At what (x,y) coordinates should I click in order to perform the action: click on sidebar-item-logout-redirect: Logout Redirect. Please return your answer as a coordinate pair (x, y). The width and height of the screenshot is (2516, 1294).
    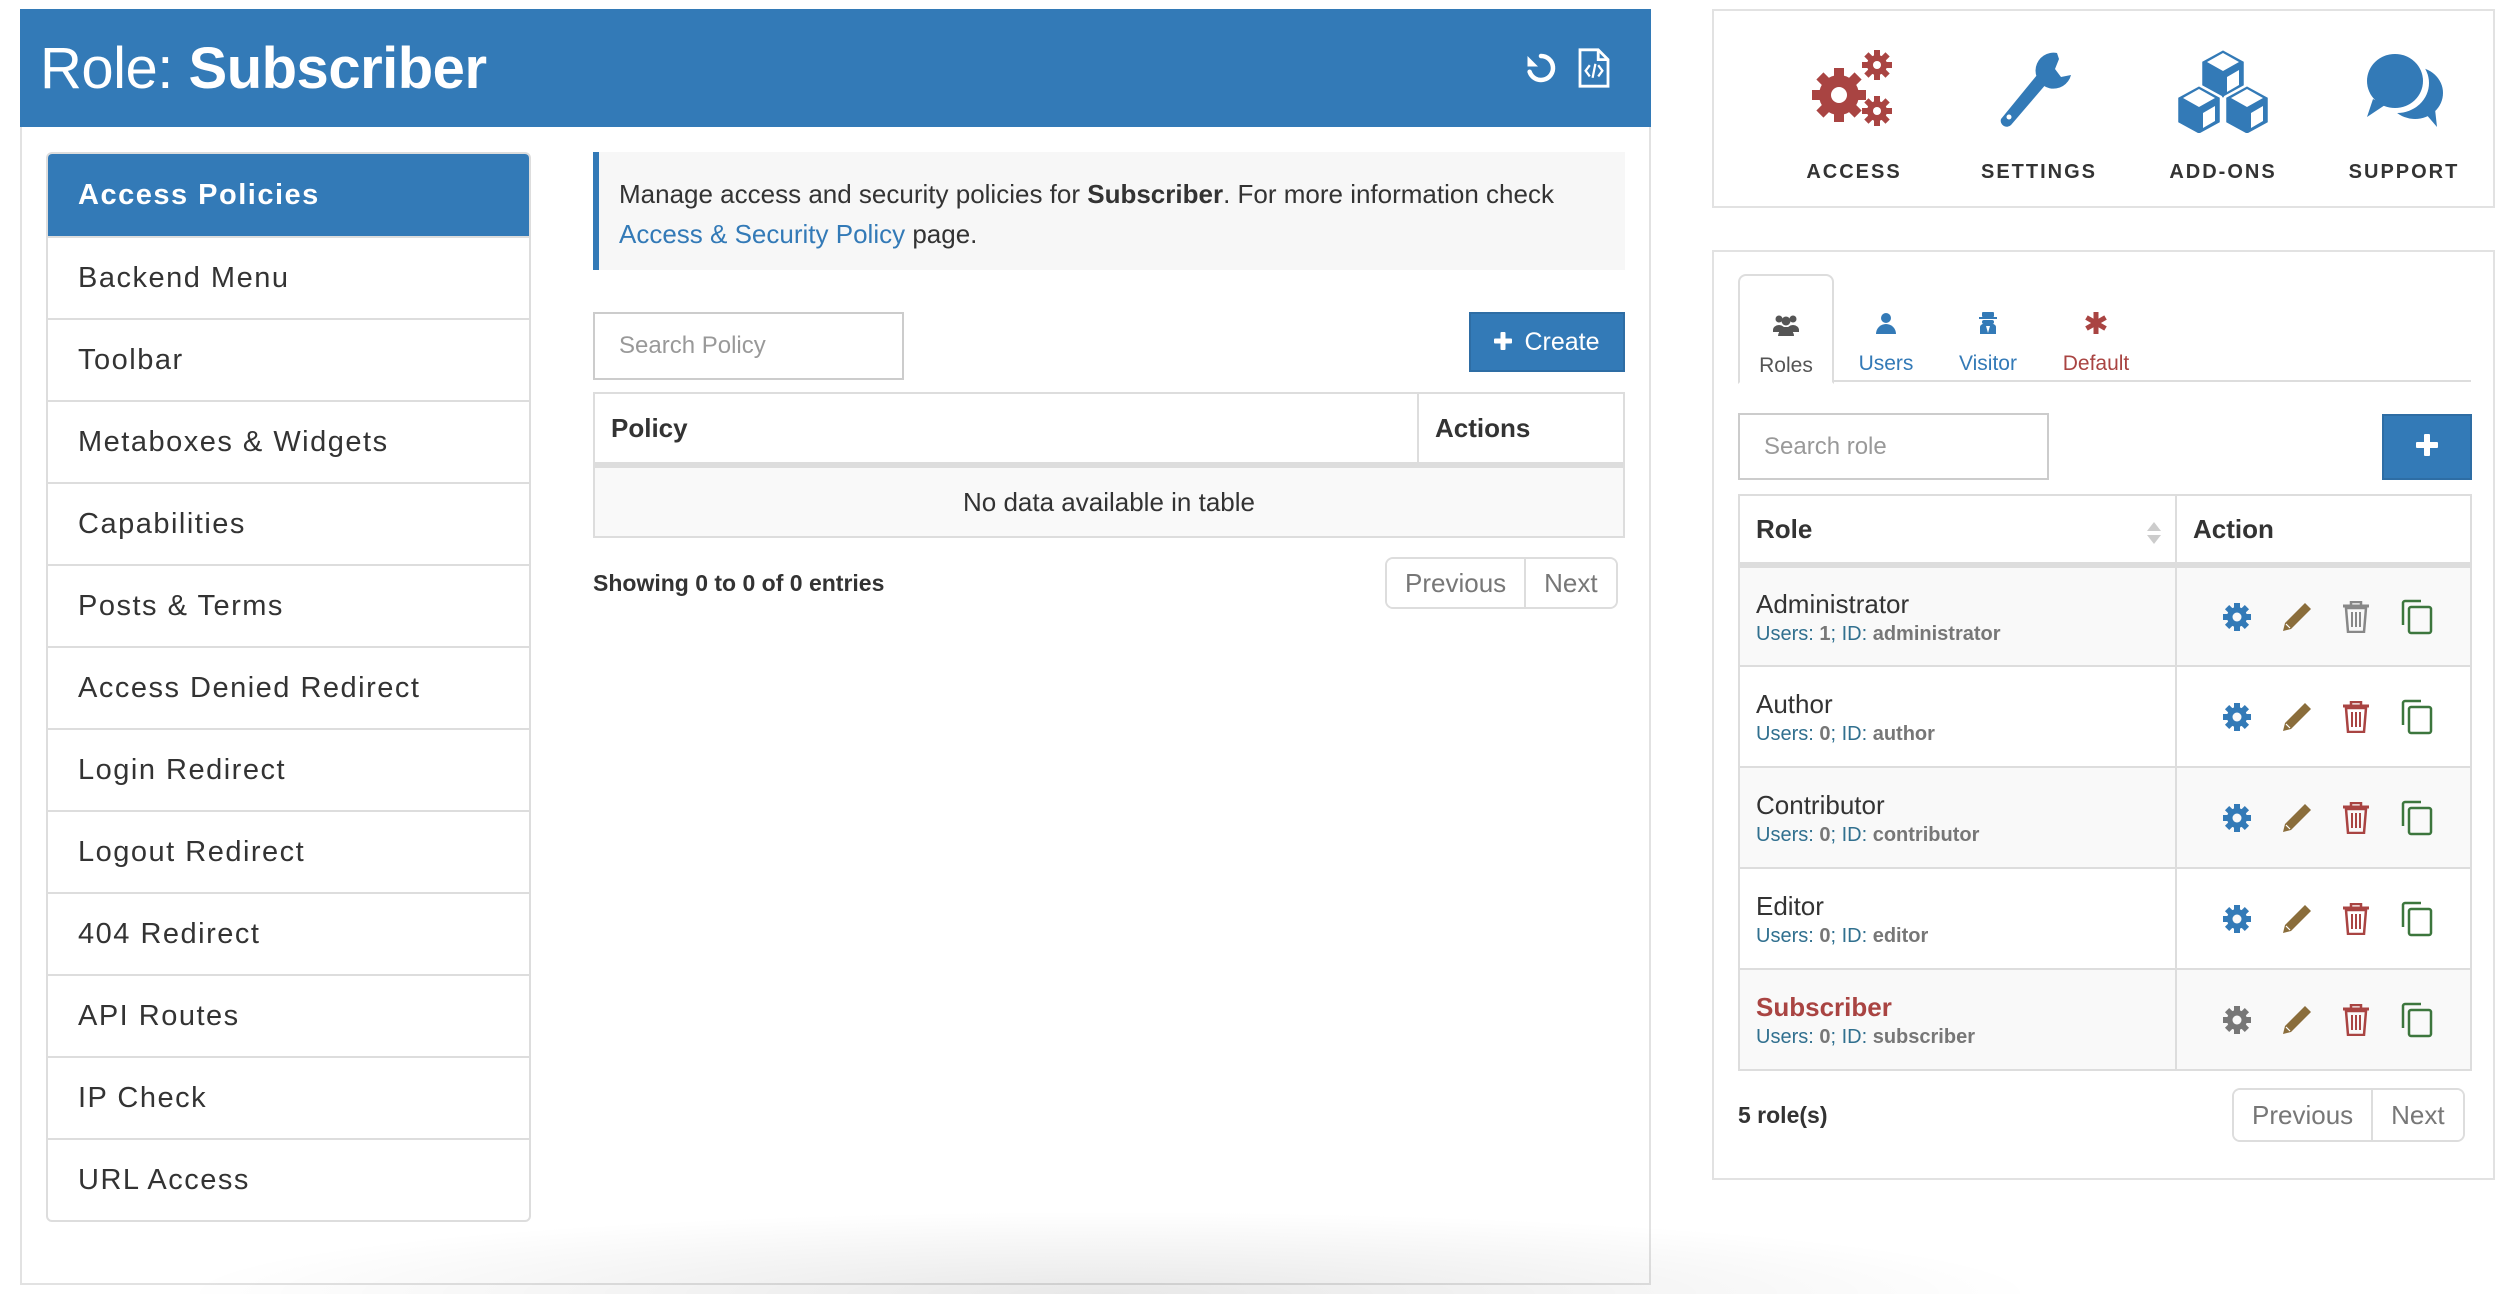
    Looking at the image, I should click on (288, 851).